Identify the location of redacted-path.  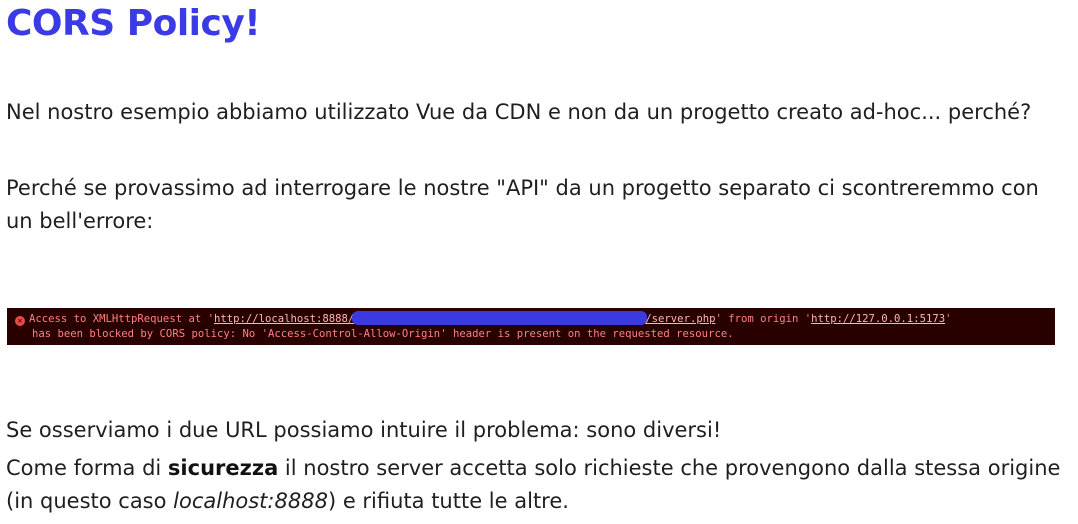
(500, 318).